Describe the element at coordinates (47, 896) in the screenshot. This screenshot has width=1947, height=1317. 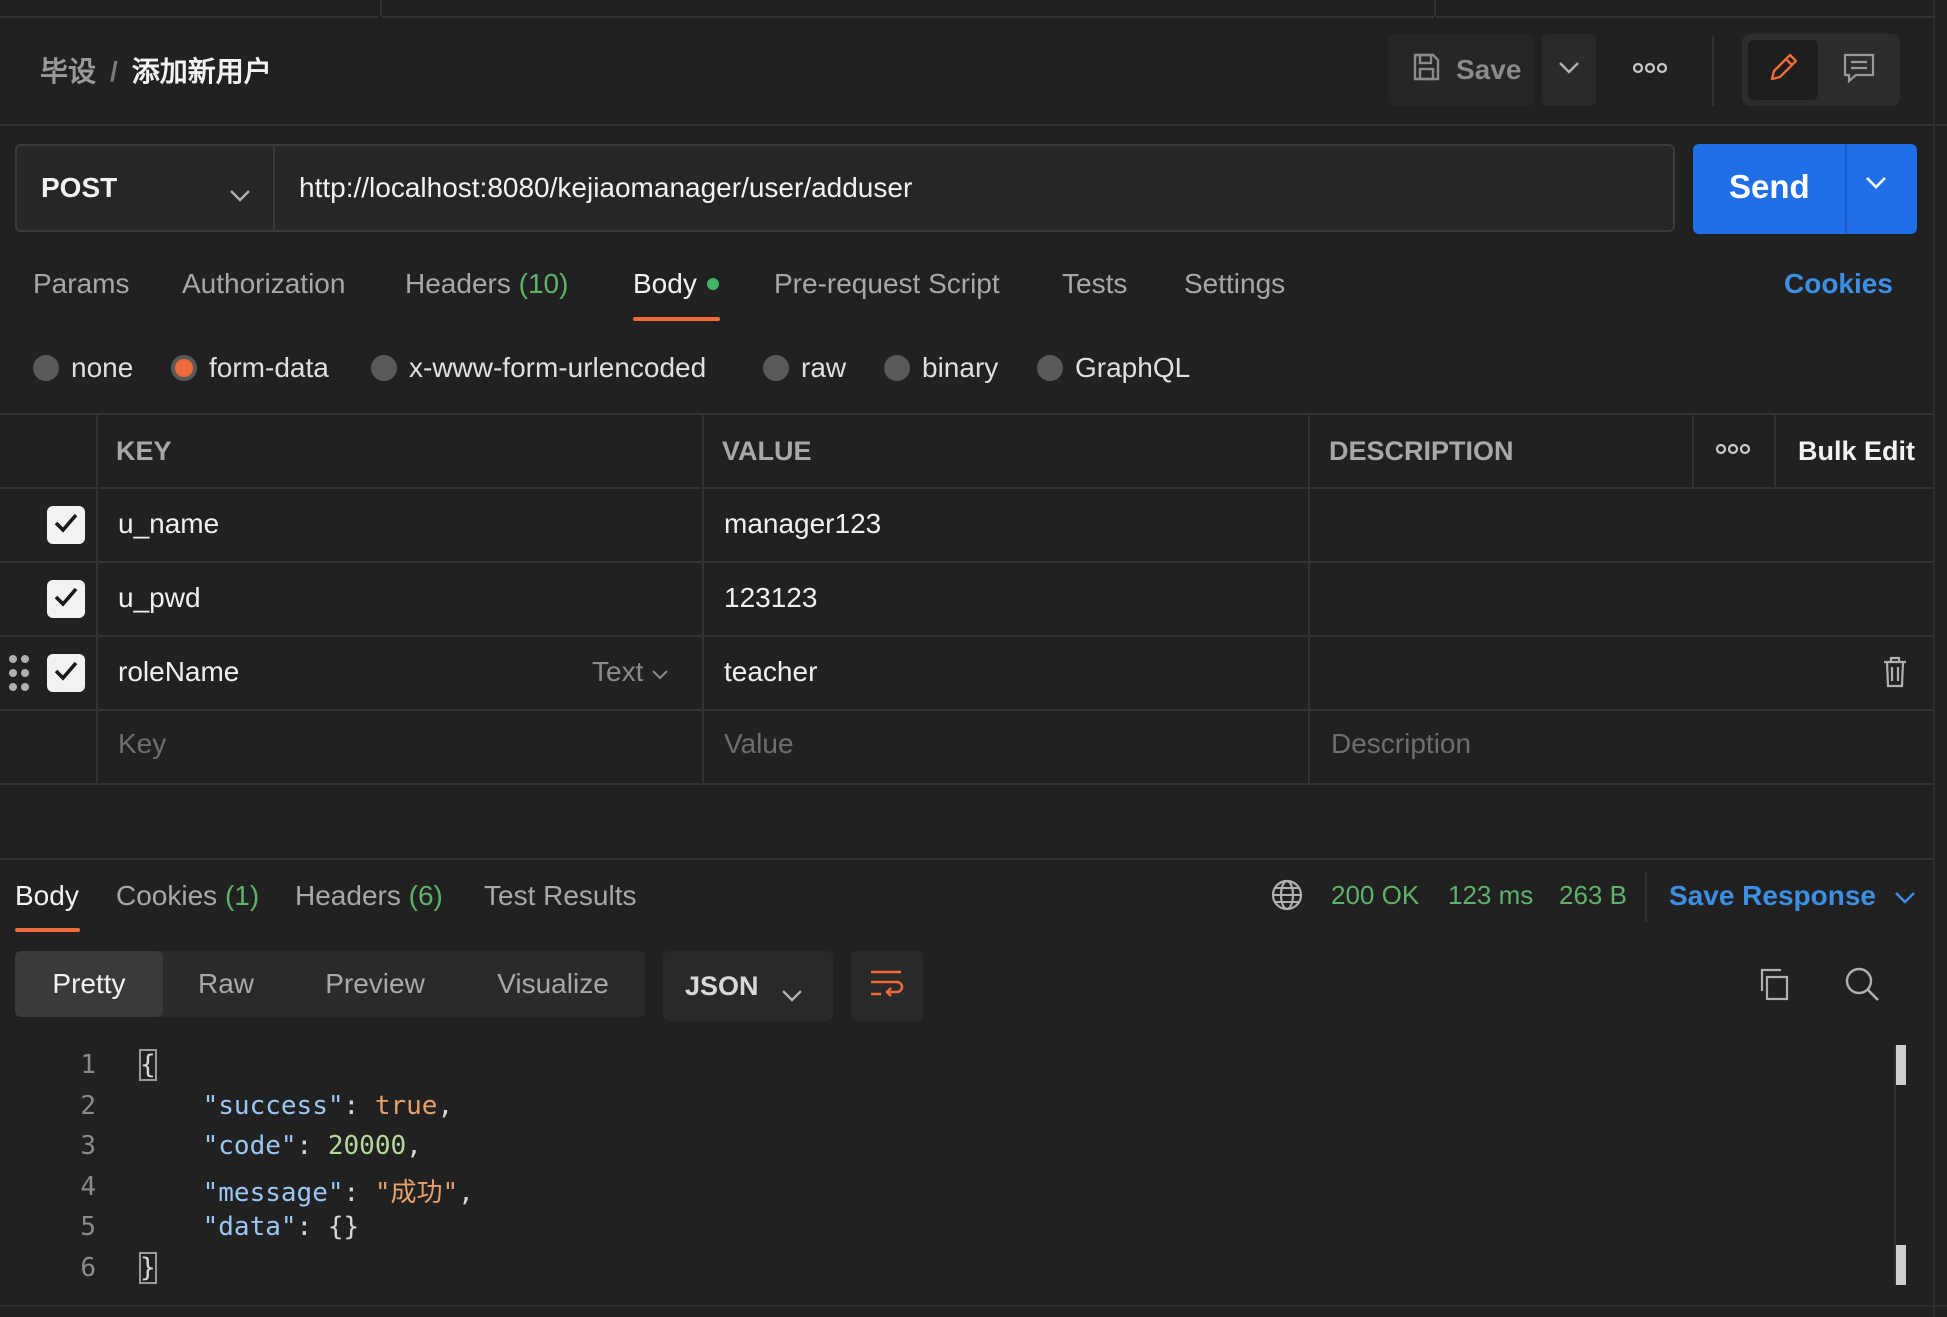
I see `response-tab-body: Body` at that location.